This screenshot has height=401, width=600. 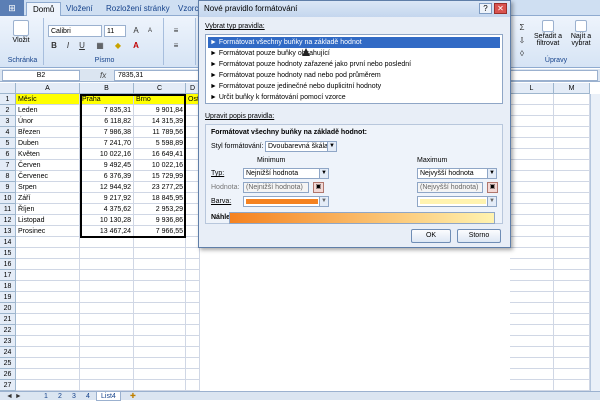 I want to click on row-header: 14, so click(x=8, y=242).